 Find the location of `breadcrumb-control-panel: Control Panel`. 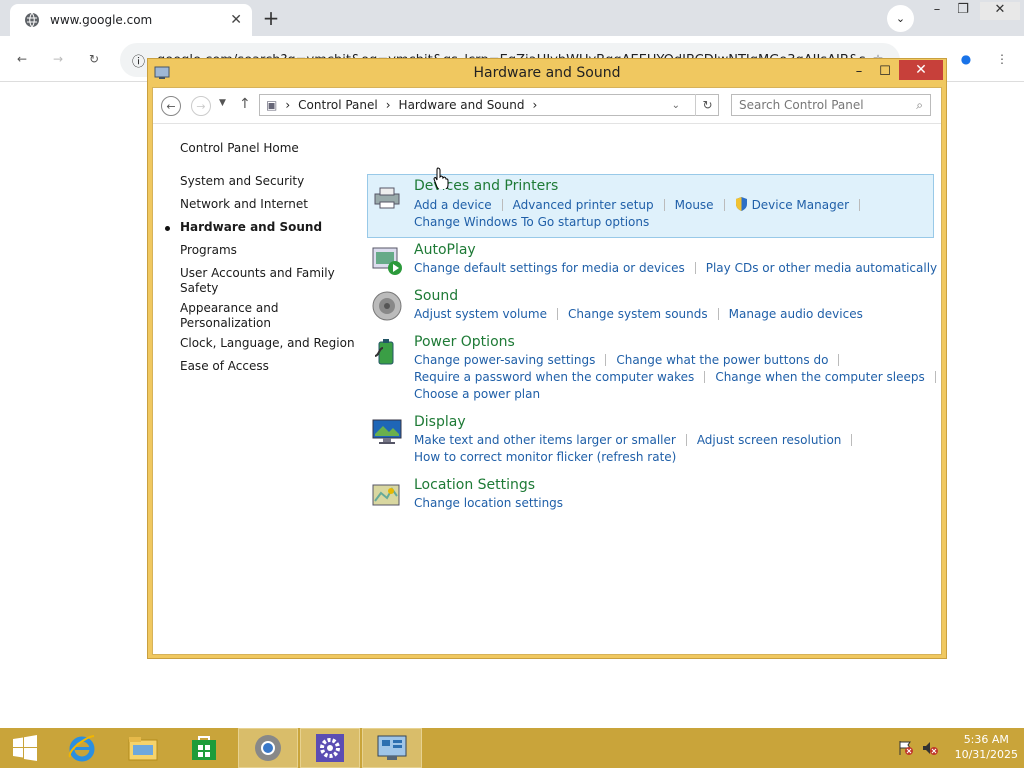

breadcrumb-control-panel: Control Panel is located at coordinates (338, 105).